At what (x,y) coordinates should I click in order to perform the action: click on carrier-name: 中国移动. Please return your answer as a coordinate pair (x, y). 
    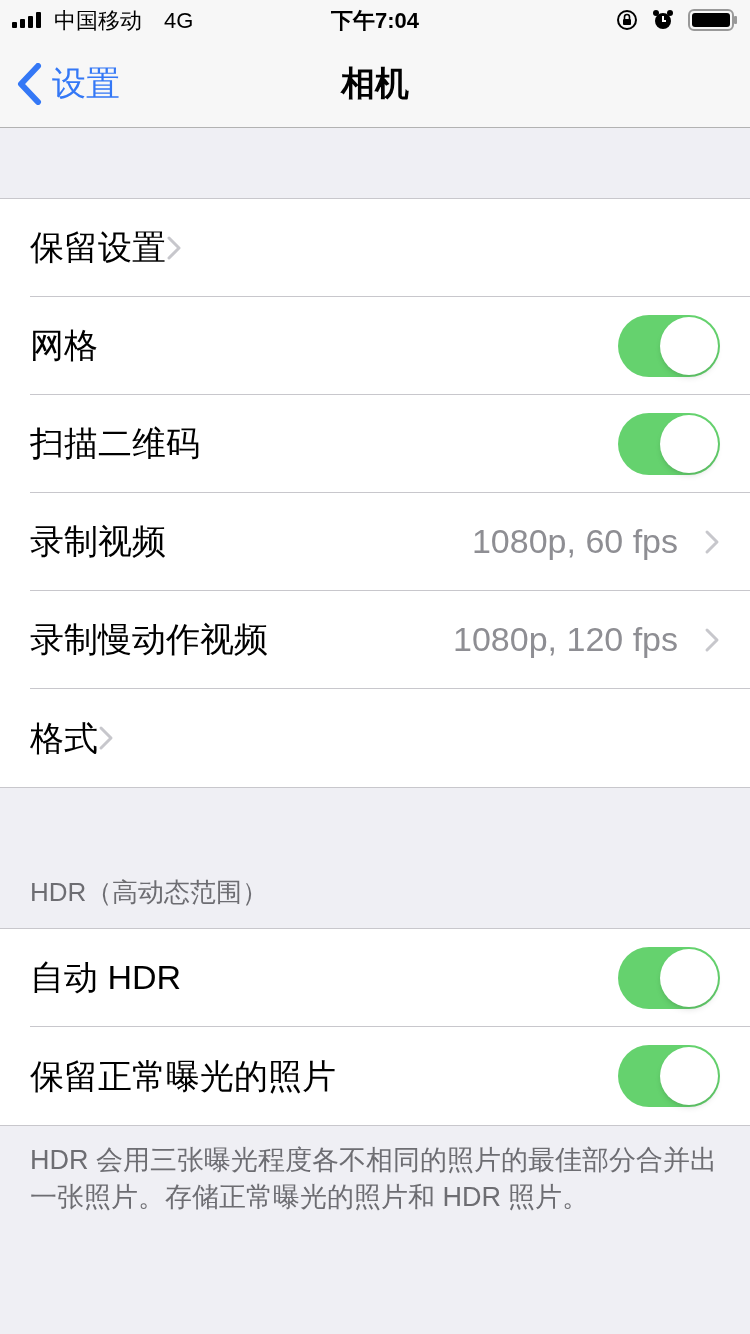
    Looking at the image, I should click on (98, 20).